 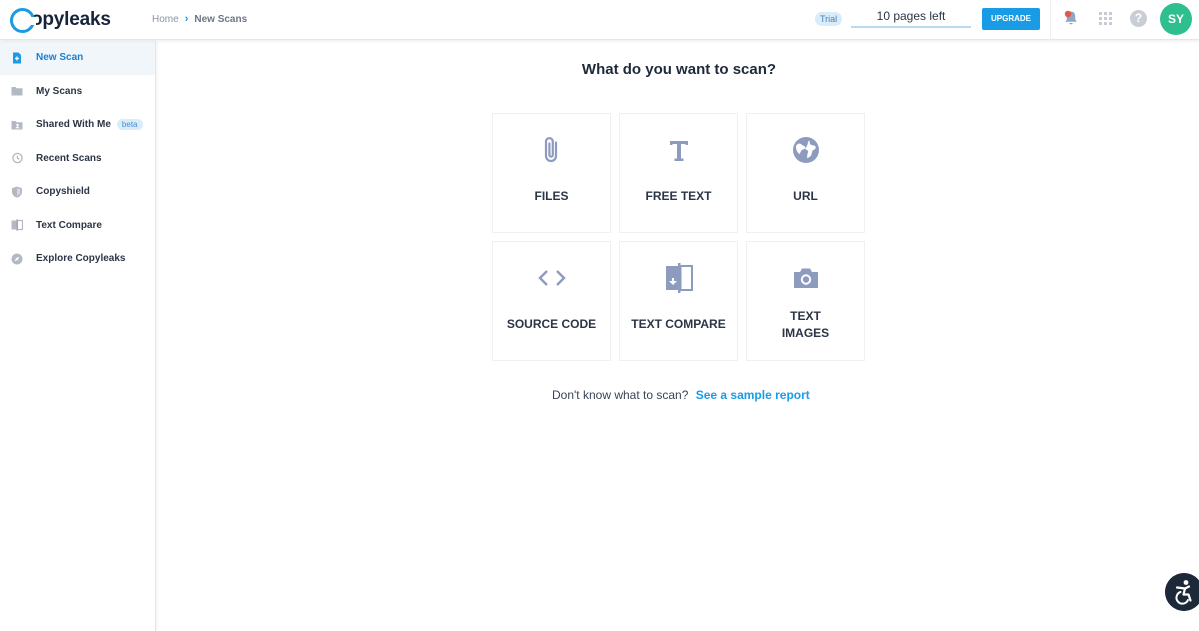 I want to click on folder-icon, so click(x=17, y=91).